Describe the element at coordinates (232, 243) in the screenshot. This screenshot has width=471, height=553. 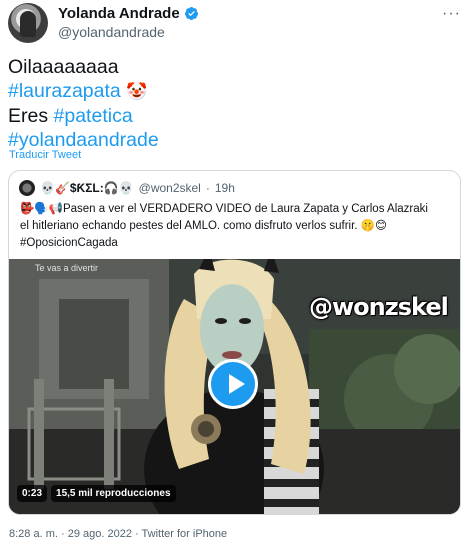
I see `quoted-hashtag: #OposicionCagada` at that location.